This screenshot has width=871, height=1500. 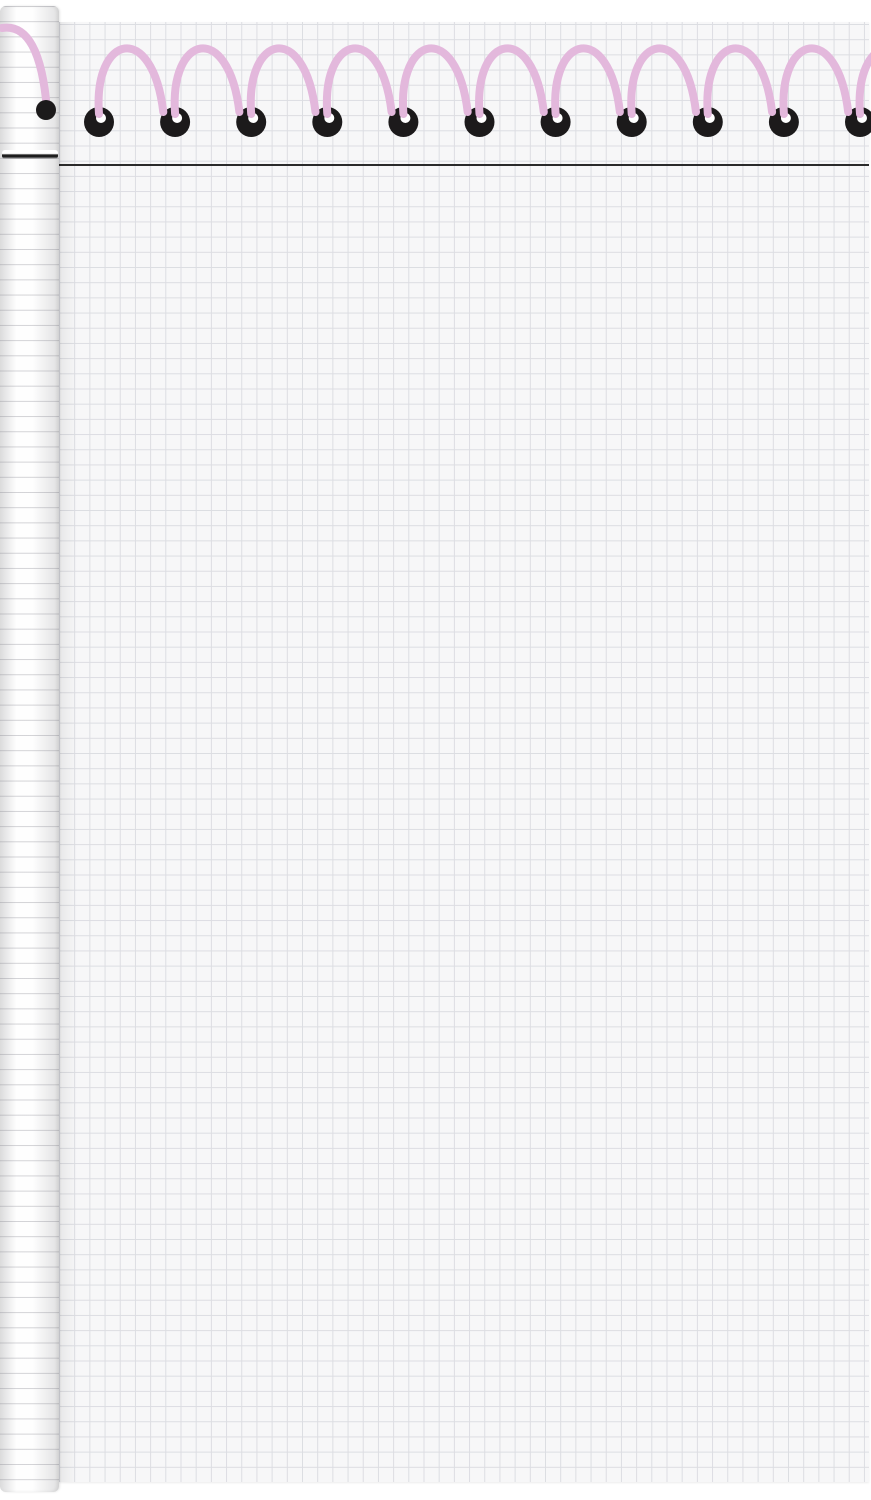 I want to click on sheet-fold-shadow, so click(x=67, y=752).